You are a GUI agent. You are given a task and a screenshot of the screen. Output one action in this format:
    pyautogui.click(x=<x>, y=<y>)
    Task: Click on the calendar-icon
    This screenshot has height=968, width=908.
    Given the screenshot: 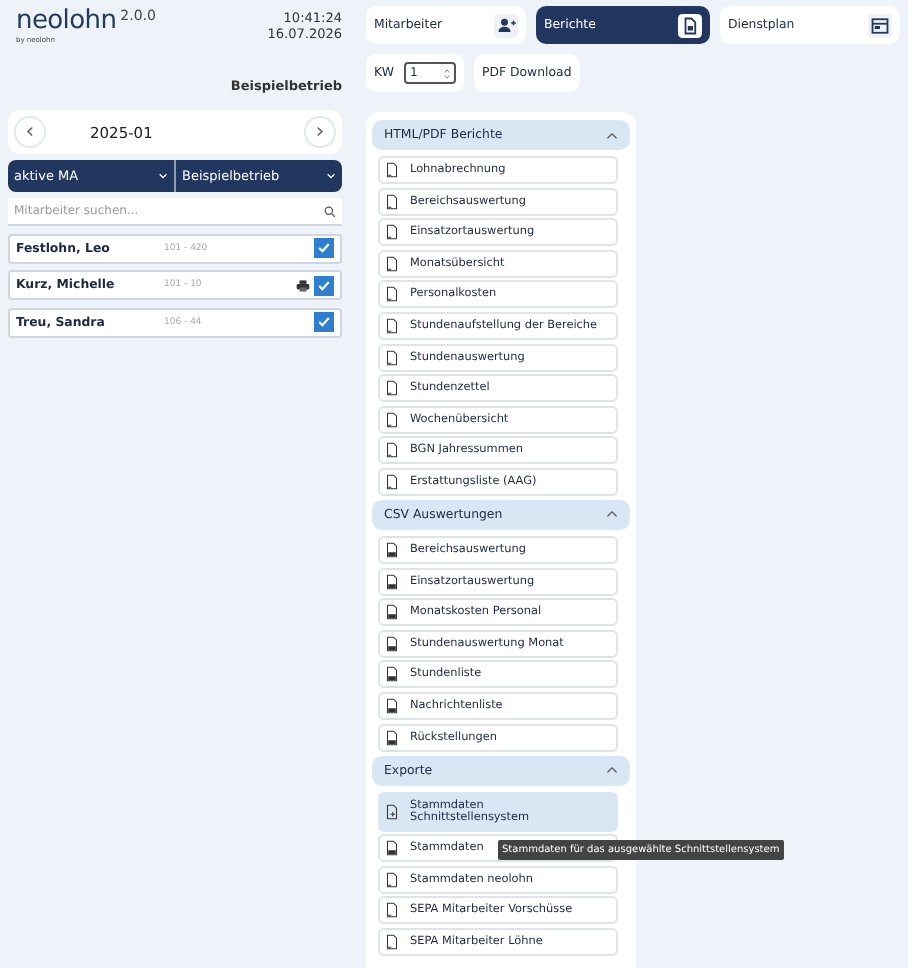 What is the action you would take?
    pyautogui.click(x=880, y=25)
    